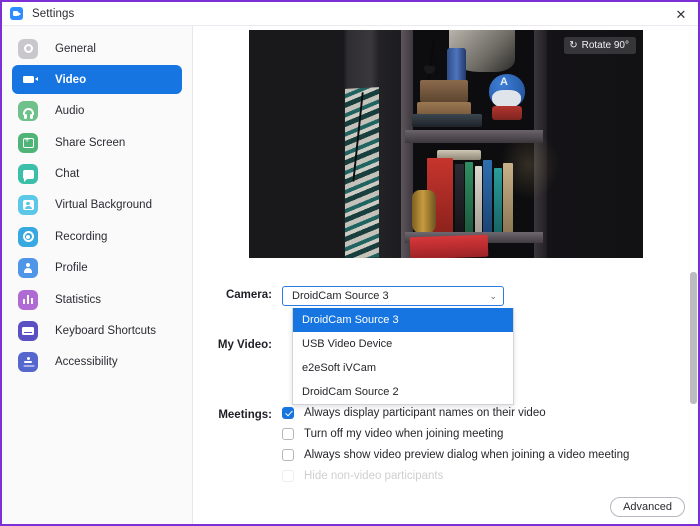 This screenshot has width=700, height=526. Describe the element at coordinates (403, 344) in the screenshot. I see `dropdown-option: USB Video Device` at that location.